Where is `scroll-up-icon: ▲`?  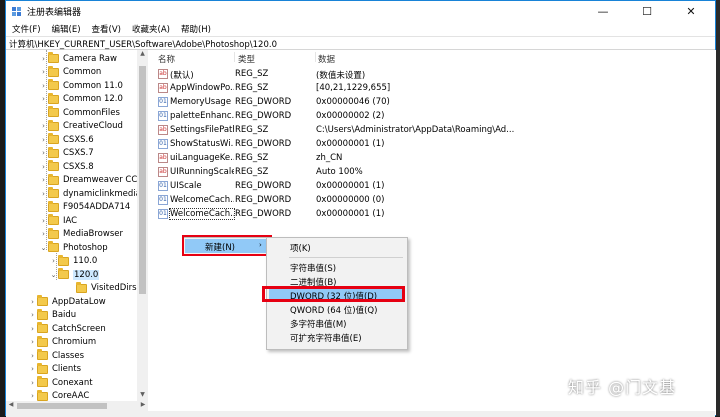
scroll-up-icon: ▲ is located at coordinates (142, 55).